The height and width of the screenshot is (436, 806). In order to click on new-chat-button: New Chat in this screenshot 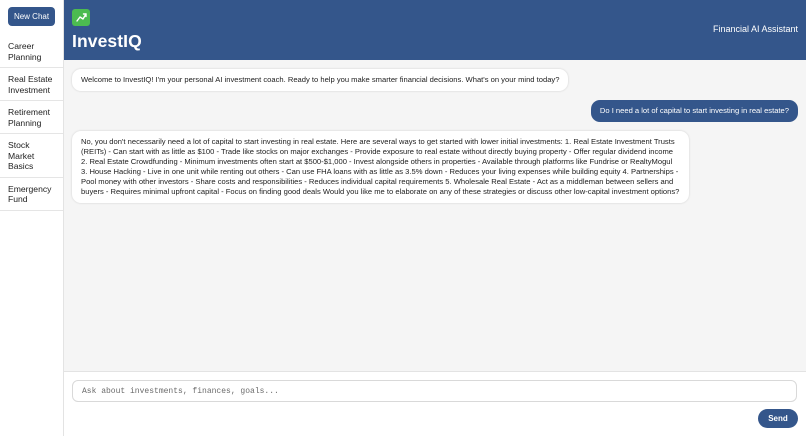, I will do `click(31, 16)`.